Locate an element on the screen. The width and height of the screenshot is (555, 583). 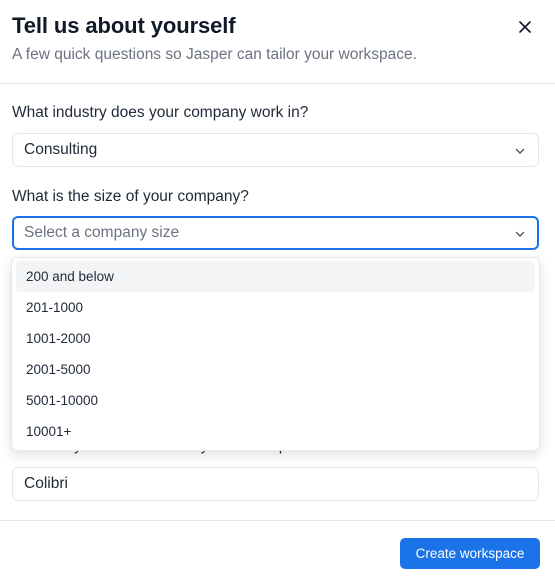
company-size-select: Select a company size is located at coordinates (275, 233).